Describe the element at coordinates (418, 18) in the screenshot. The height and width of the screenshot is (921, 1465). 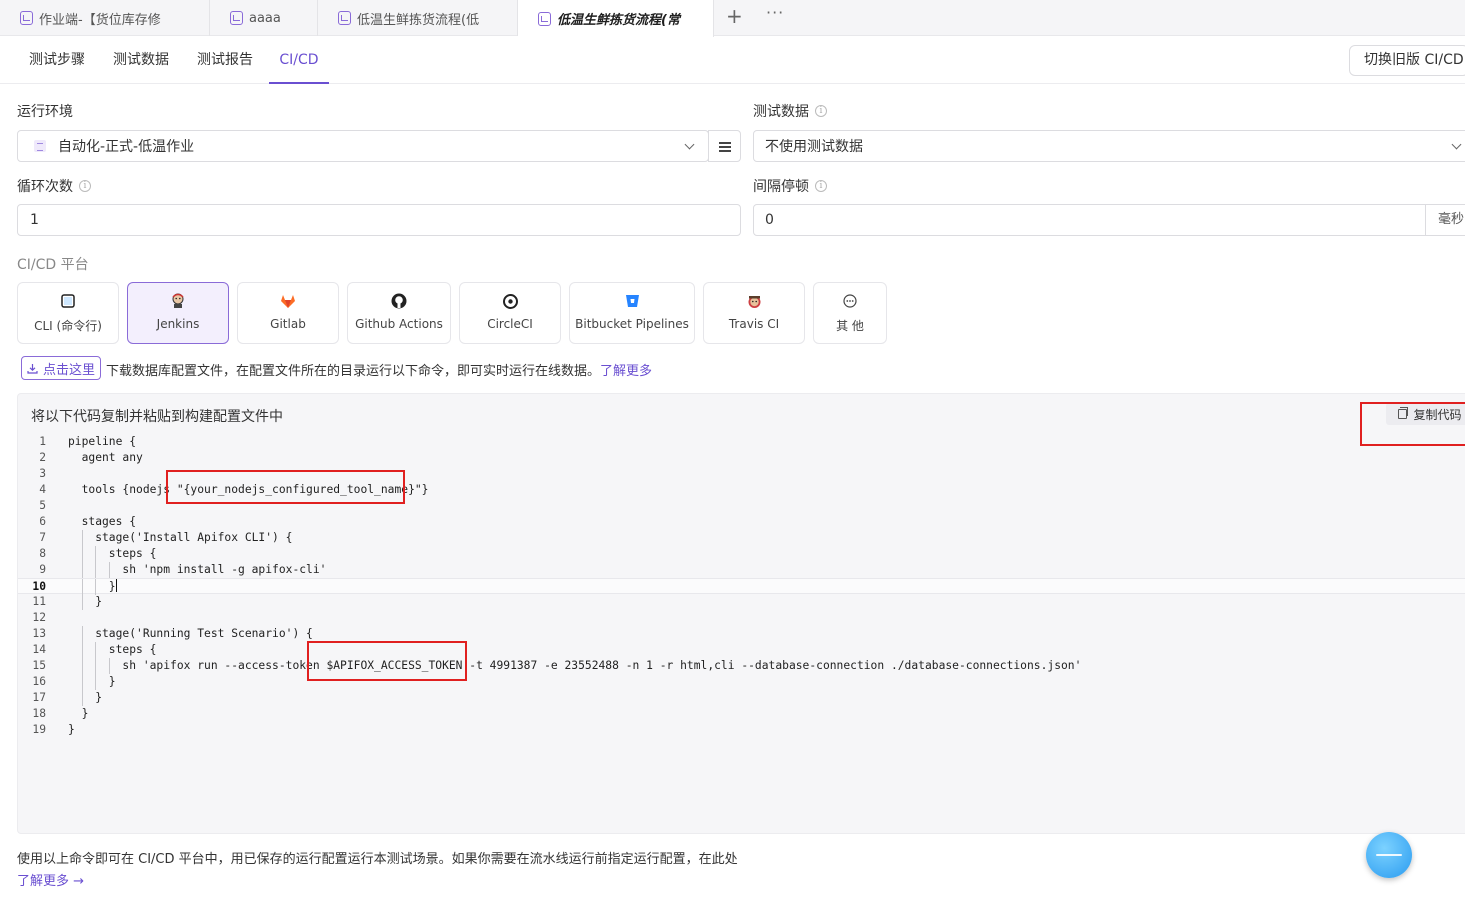
I see `editor-tab: 低温生鲜拣货流程(低` at that location.